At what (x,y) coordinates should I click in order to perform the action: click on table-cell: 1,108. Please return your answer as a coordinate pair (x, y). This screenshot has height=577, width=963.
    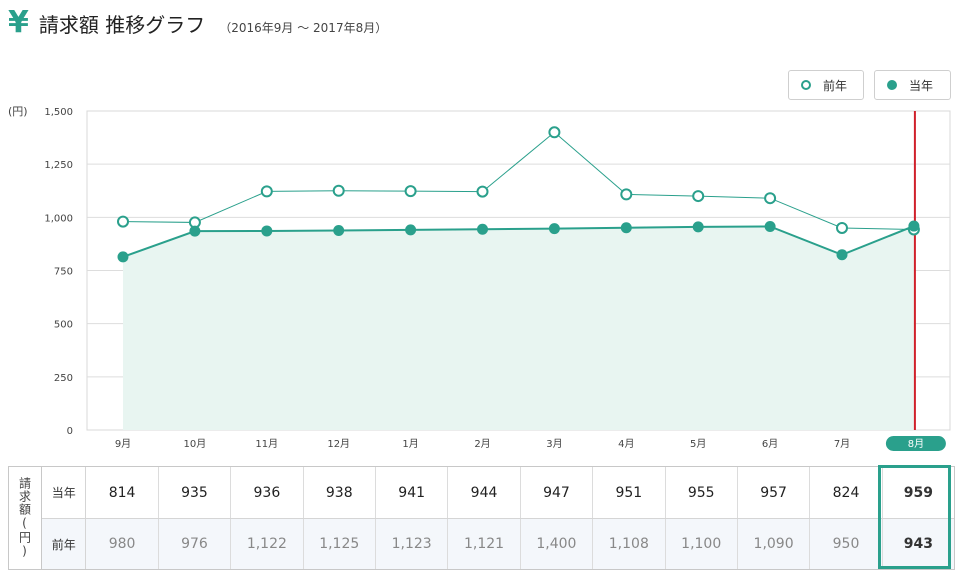
    Looking at the image, I should click on (629, 544).